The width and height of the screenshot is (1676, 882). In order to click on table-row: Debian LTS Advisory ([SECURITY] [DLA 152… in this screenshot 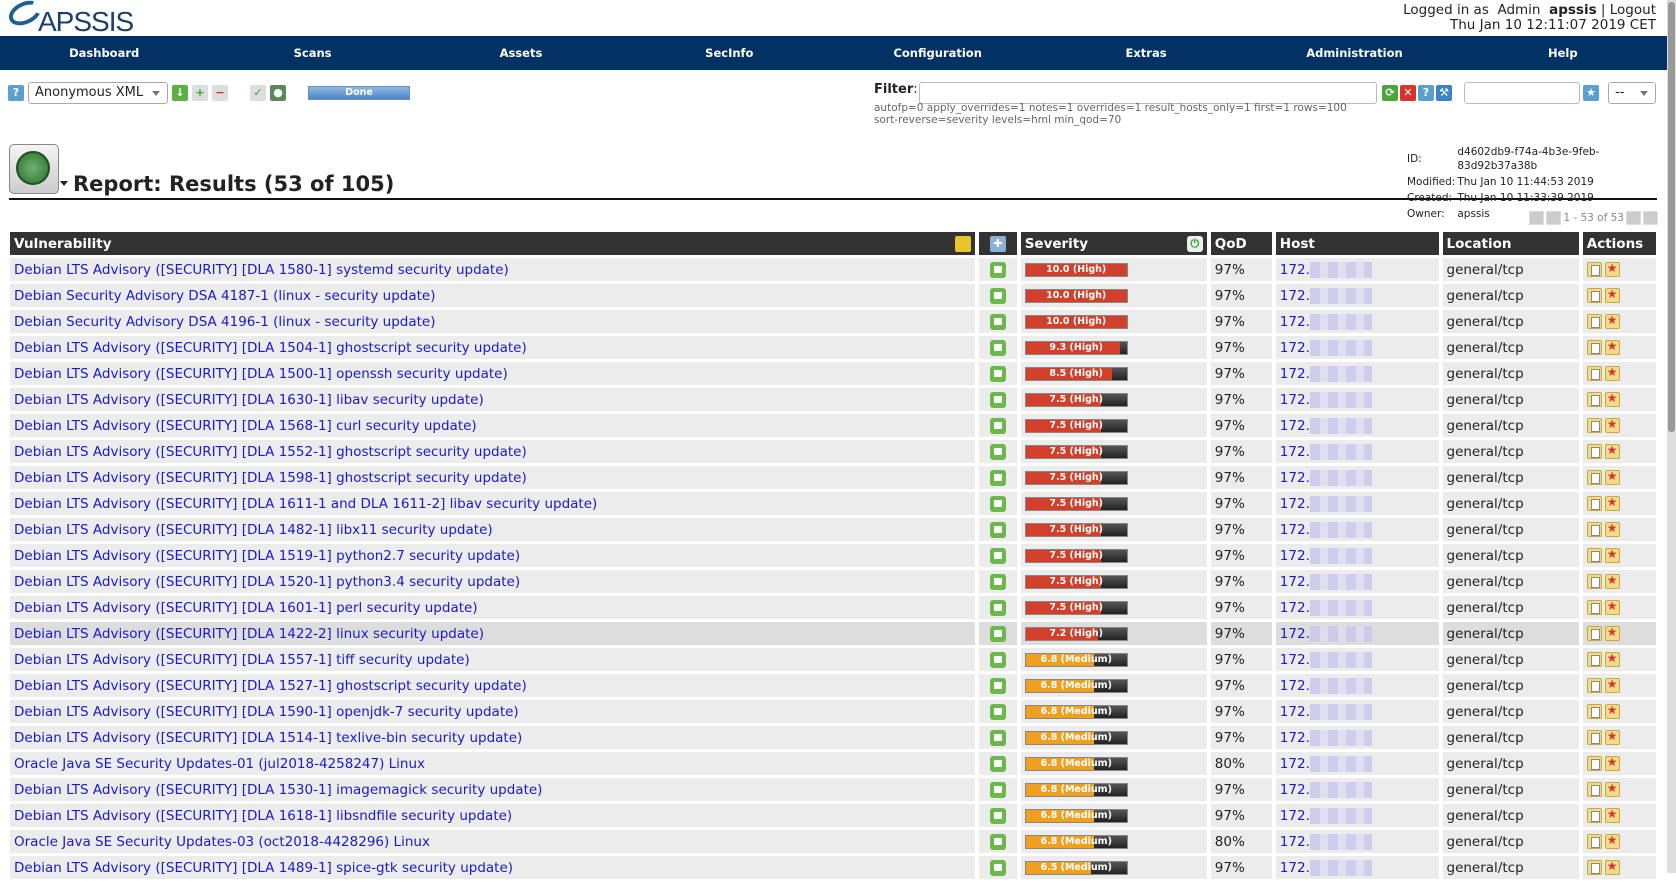, I will do `click(833, 581)`.